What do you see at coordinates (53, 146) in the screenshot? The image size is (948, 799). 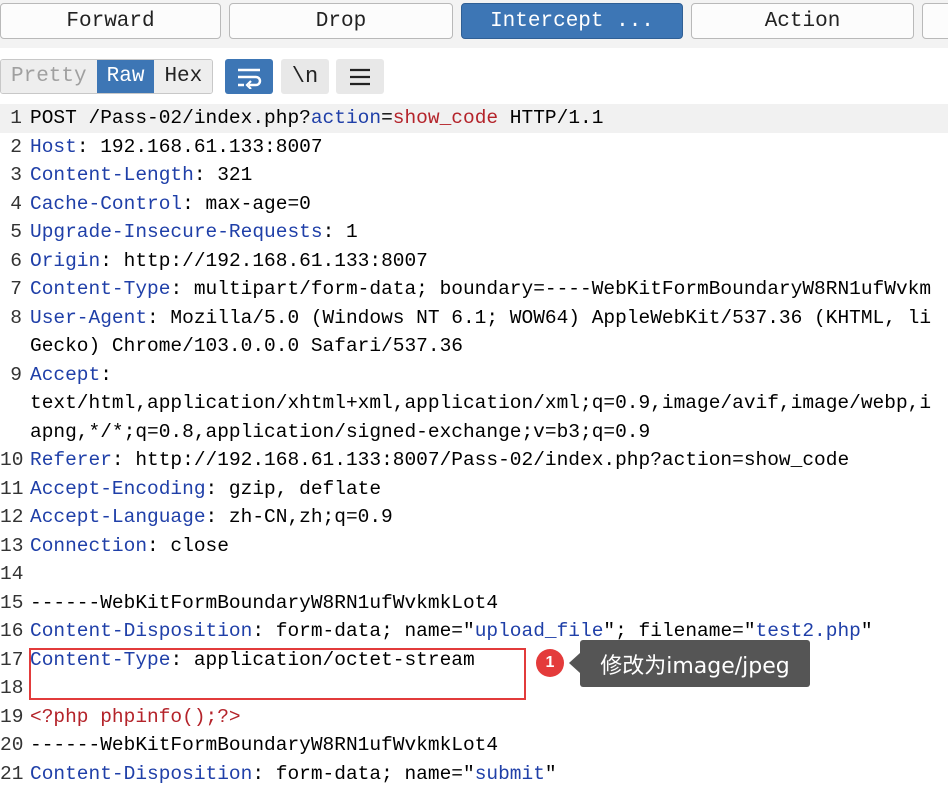 I see `header-name: Host` at bounding box center [53, 146].